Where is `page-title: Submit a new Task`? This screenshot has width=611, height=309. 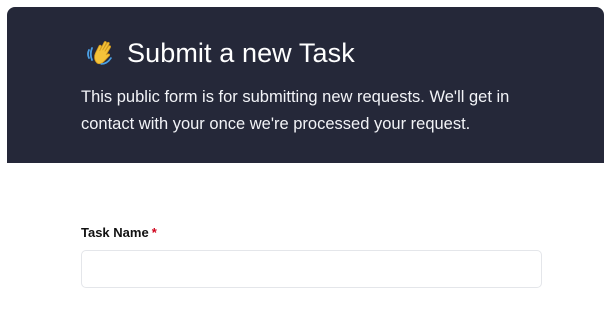
page-title: Submit a new Task is located at coordinates (241, 52).